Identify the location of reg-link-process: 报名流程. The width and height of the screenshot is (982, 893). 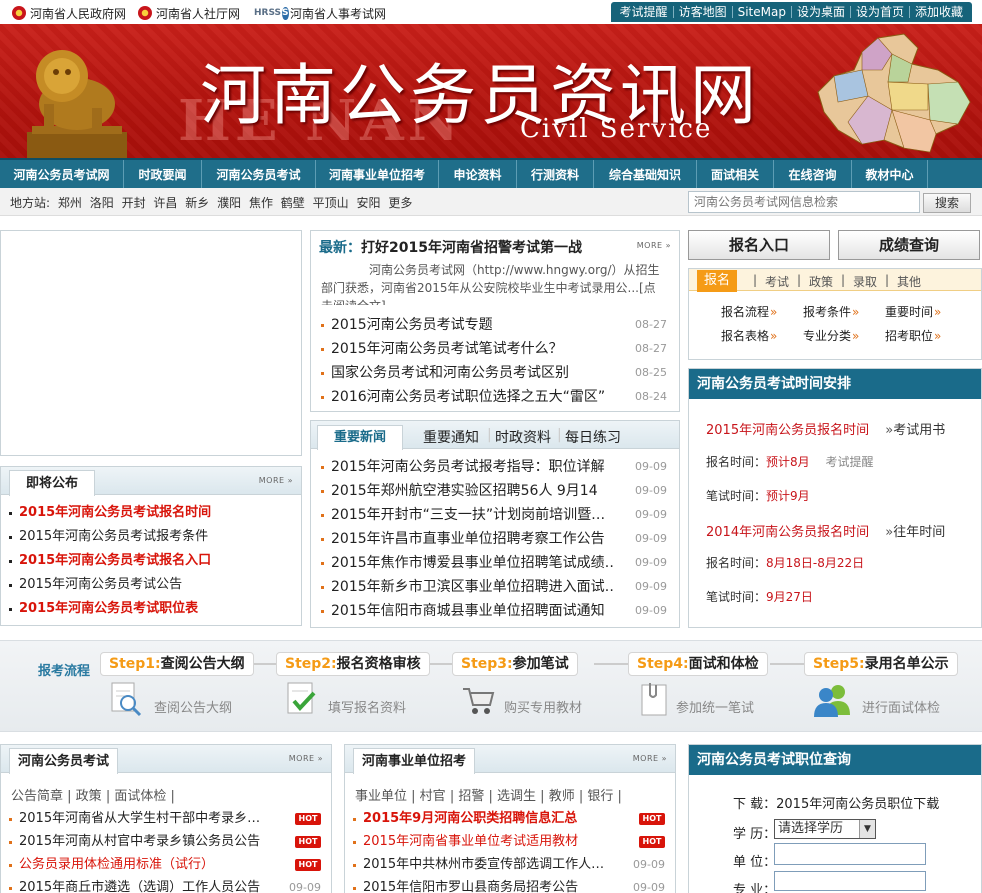
(749, 311).